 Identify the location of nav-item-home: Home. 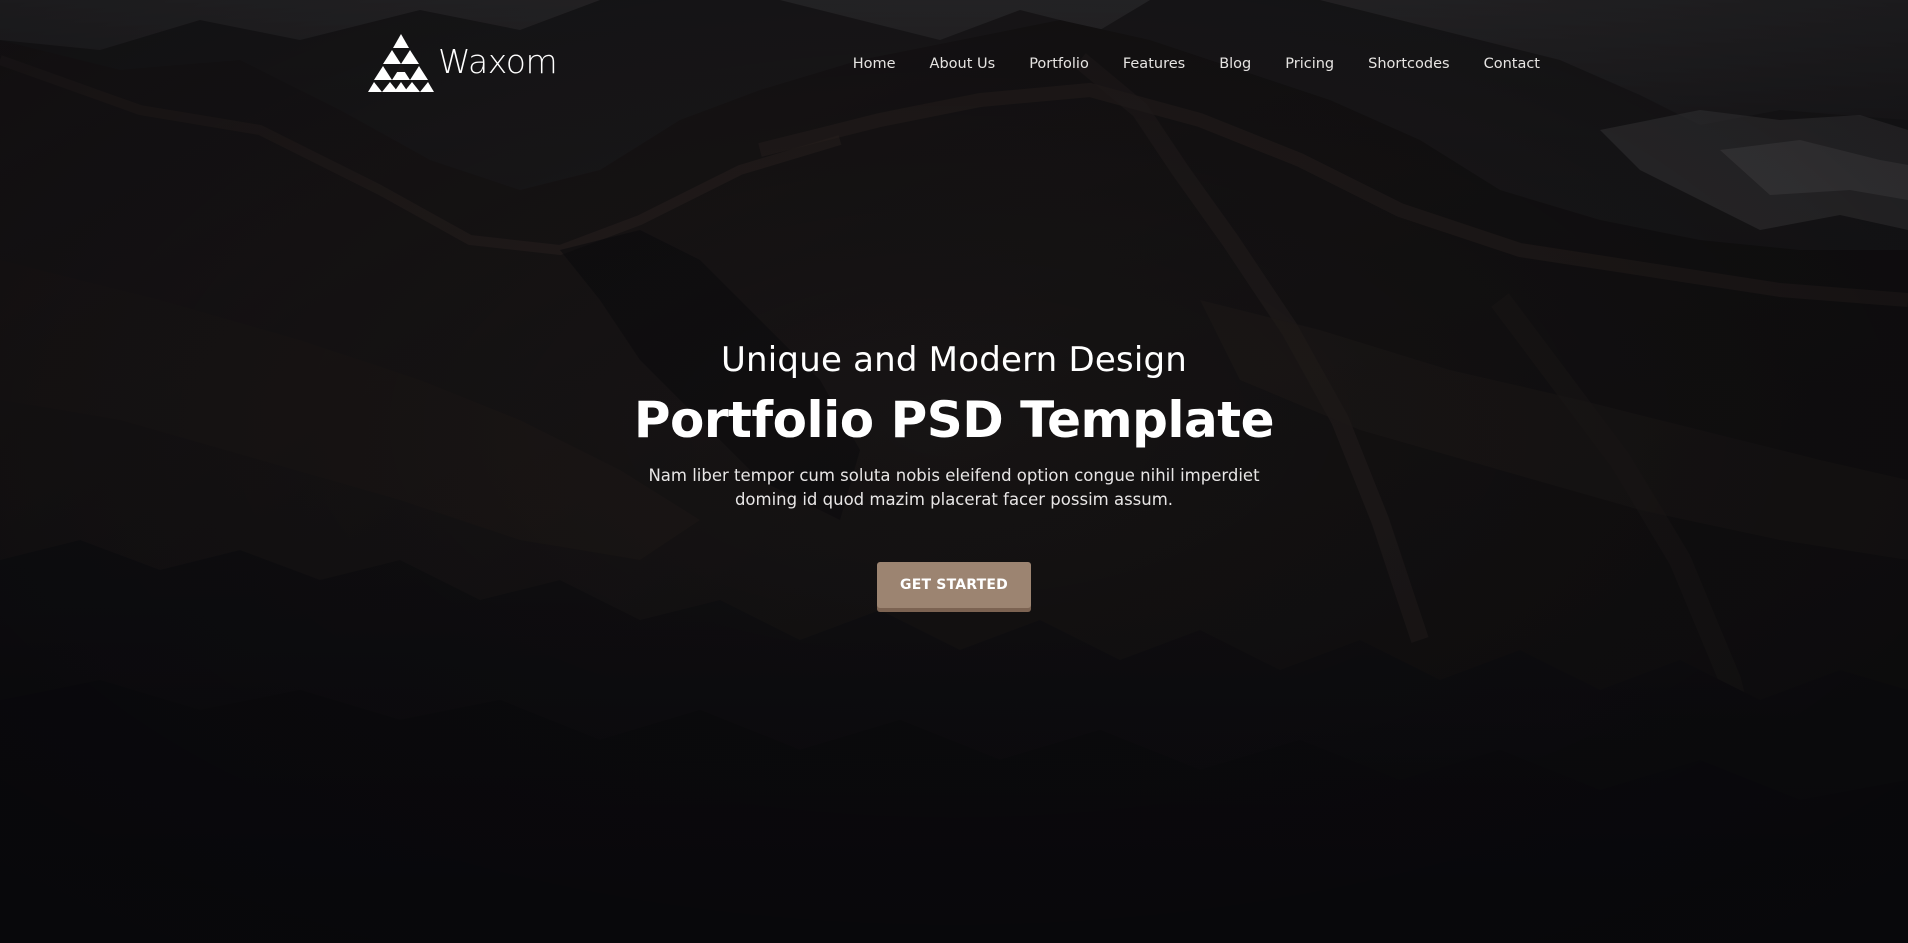
(874, 64).